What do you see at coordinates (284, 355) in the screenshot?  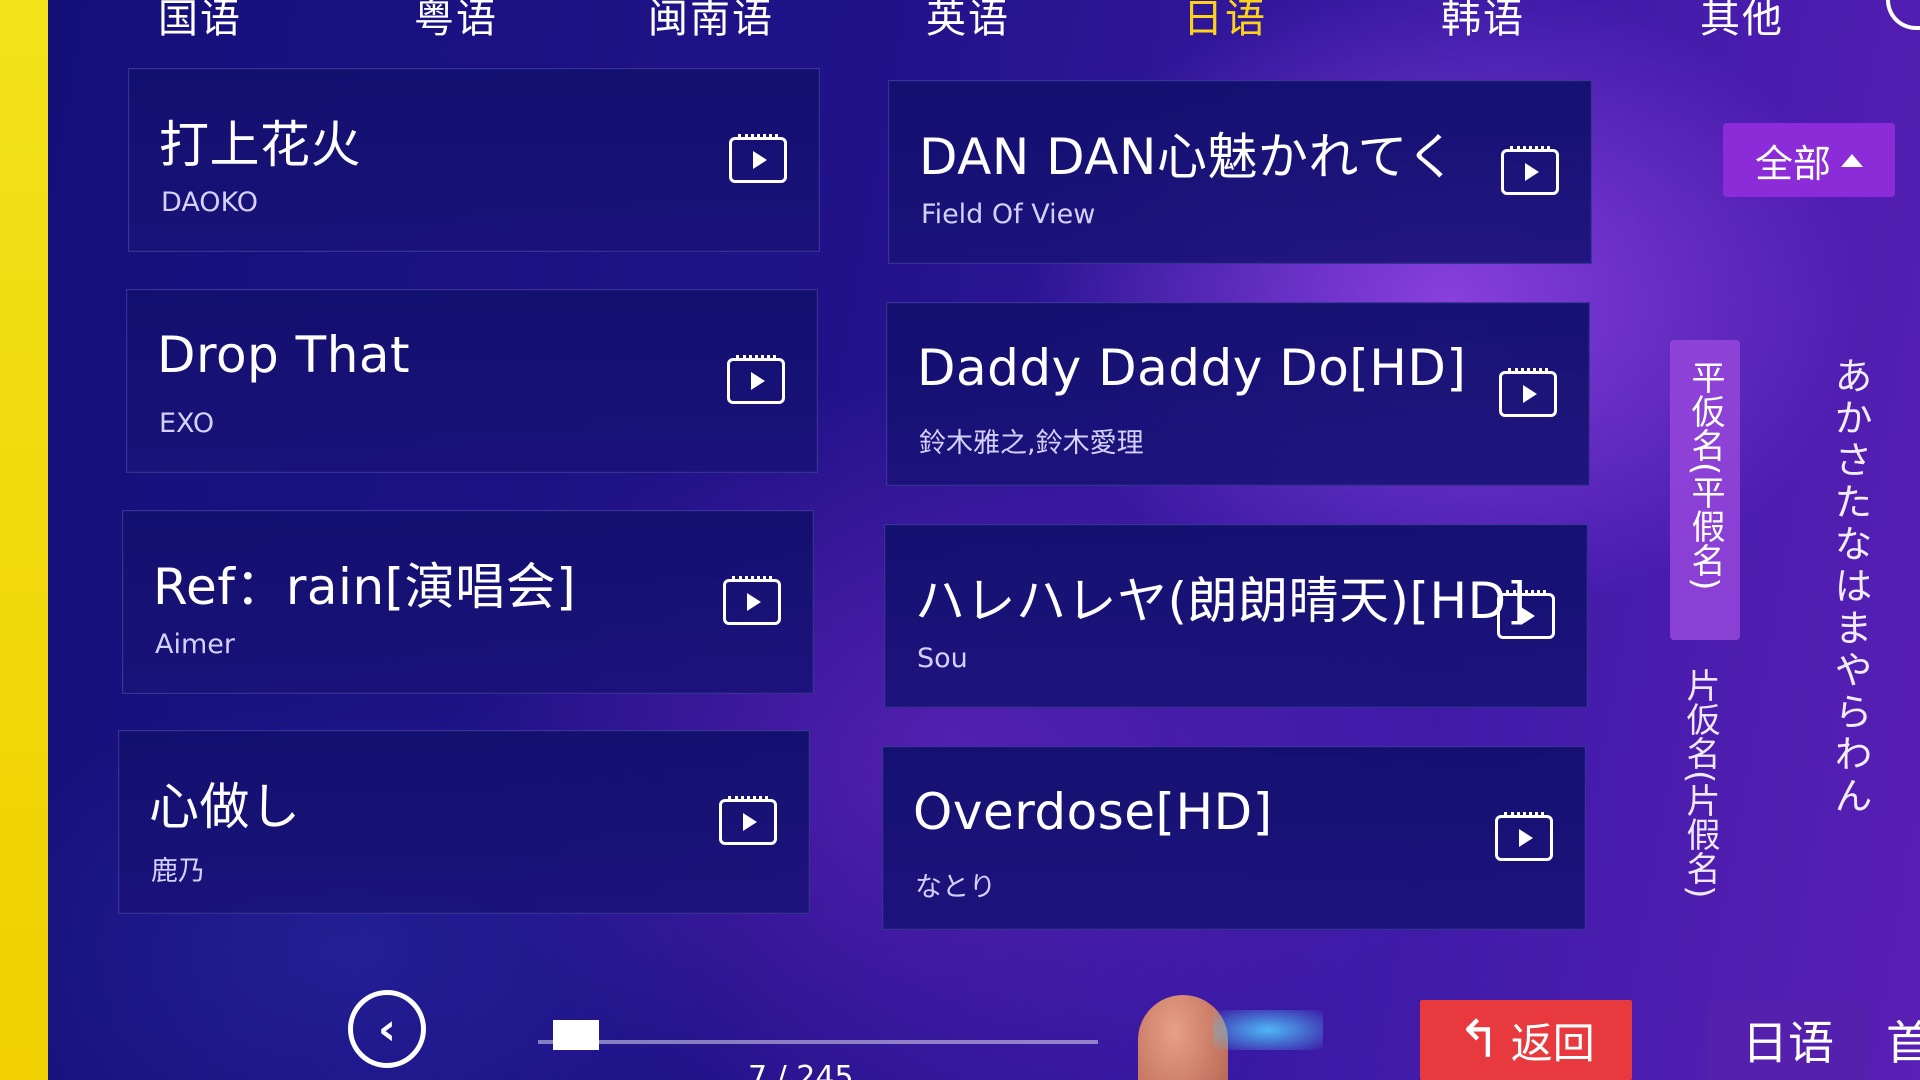 I see `song-title: Drop That` at bounding box center [284, 355].